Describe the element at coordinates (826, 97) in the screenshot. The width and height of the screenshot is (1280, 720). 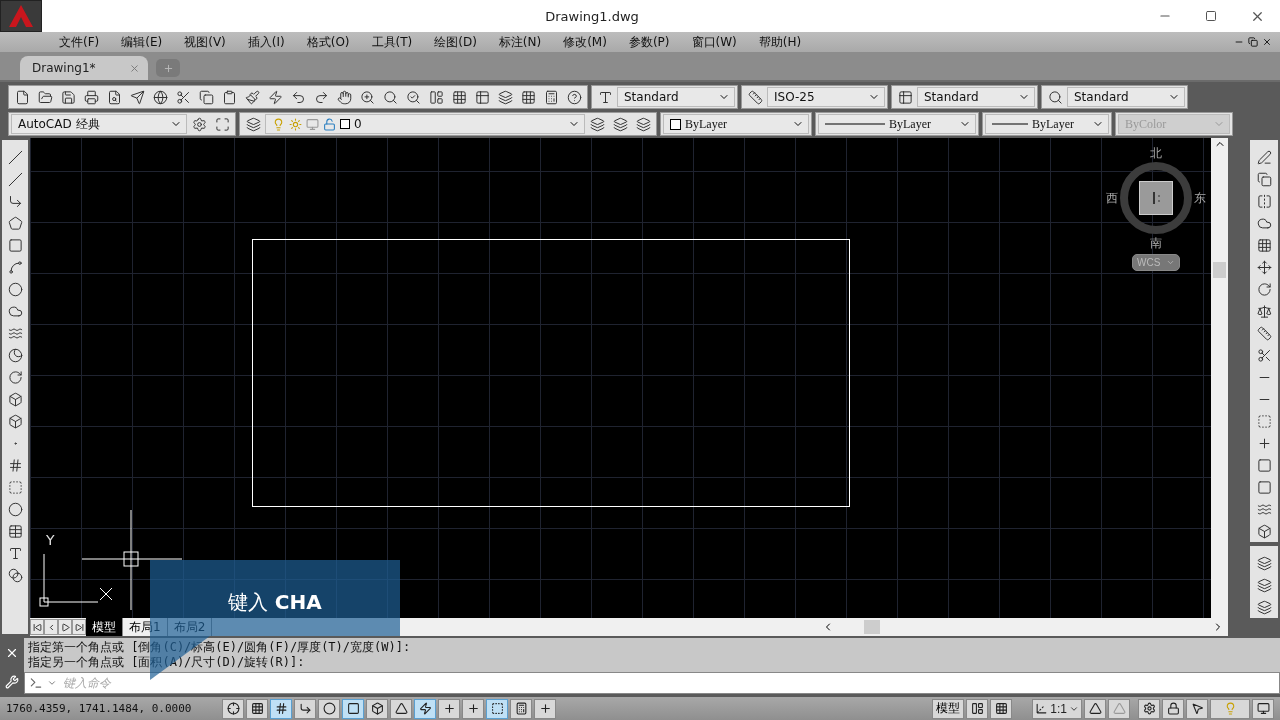
I see `style-dropdown: ISO-25` at that location.